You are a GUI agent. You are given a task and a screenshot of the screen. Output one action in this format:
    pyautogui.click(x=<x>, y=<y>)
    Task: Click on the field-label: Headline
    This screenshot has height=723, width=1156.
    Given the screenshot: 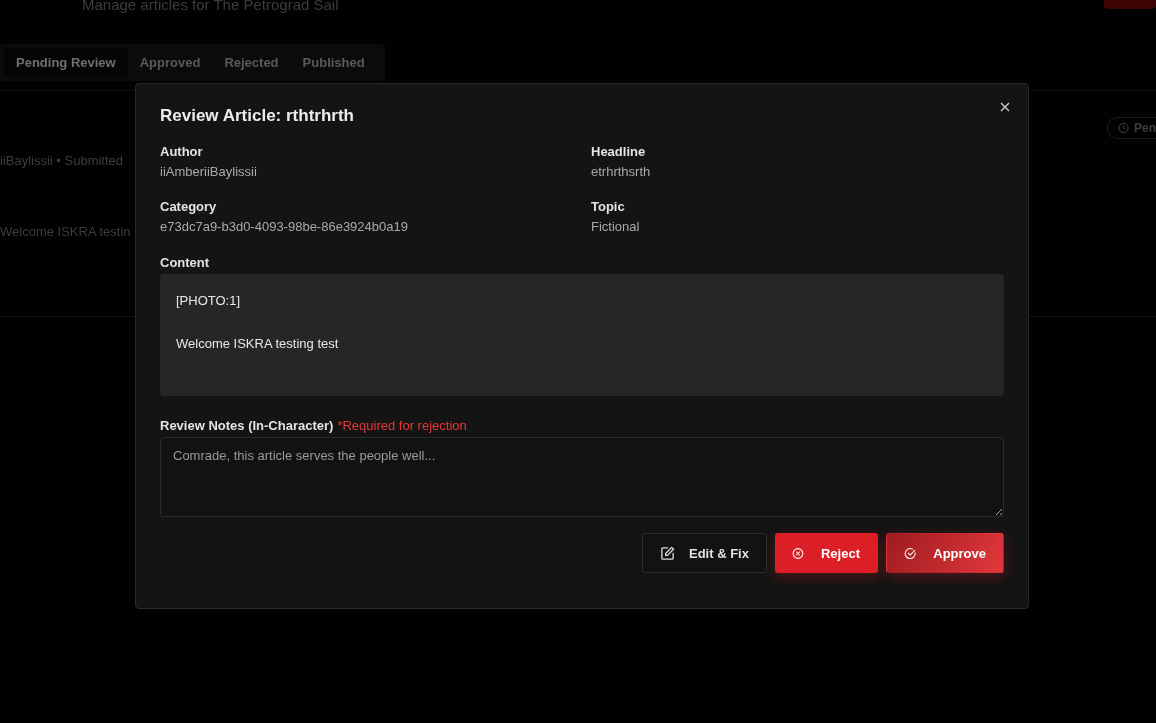 What is the action you would take?
    pyautogui.click(x=619, y=151)
    